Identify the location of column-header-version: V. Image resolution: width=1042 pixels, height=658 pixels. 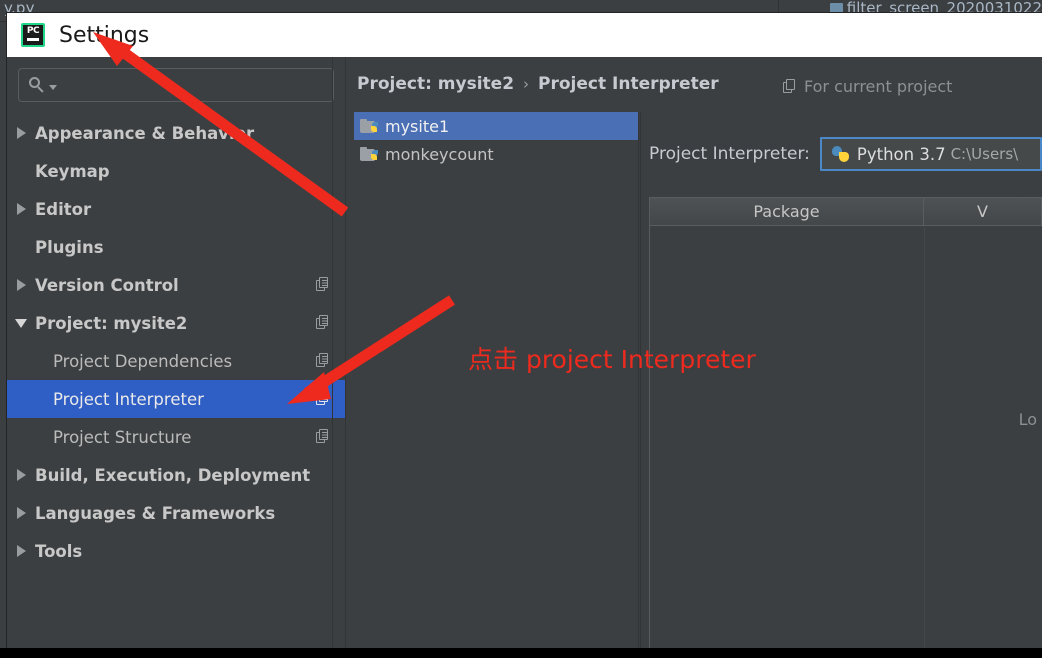
(983, 211).